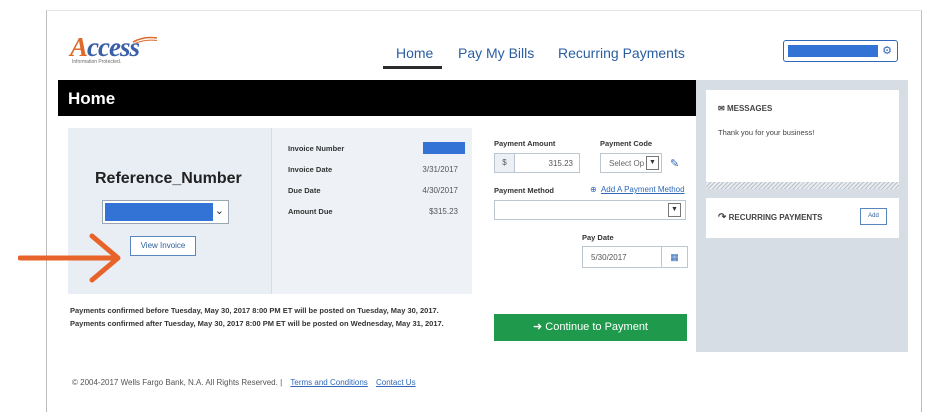  Describe the element at coordinates (609, 257) in the screenshot. I see `pay-date-value: 5/30/2017` at that location.